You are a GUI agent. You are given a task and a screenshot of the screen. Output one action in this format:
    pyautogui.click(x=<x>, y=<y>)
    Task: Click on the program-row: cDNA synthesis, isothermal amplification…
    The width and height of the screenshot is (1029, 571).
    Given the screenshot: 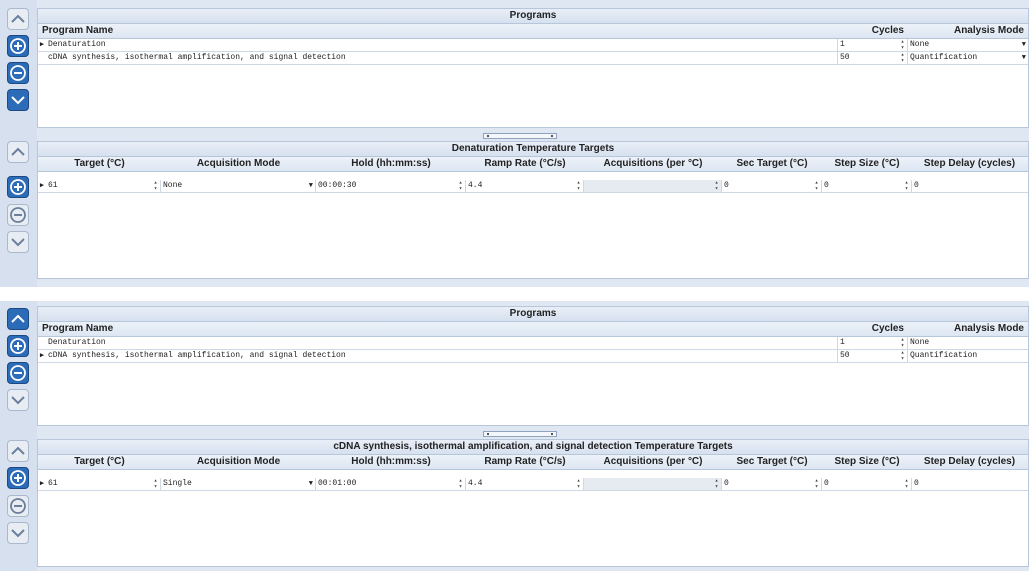 What is the action you would take?
    pyautogui.click(x=533, y=58)
    